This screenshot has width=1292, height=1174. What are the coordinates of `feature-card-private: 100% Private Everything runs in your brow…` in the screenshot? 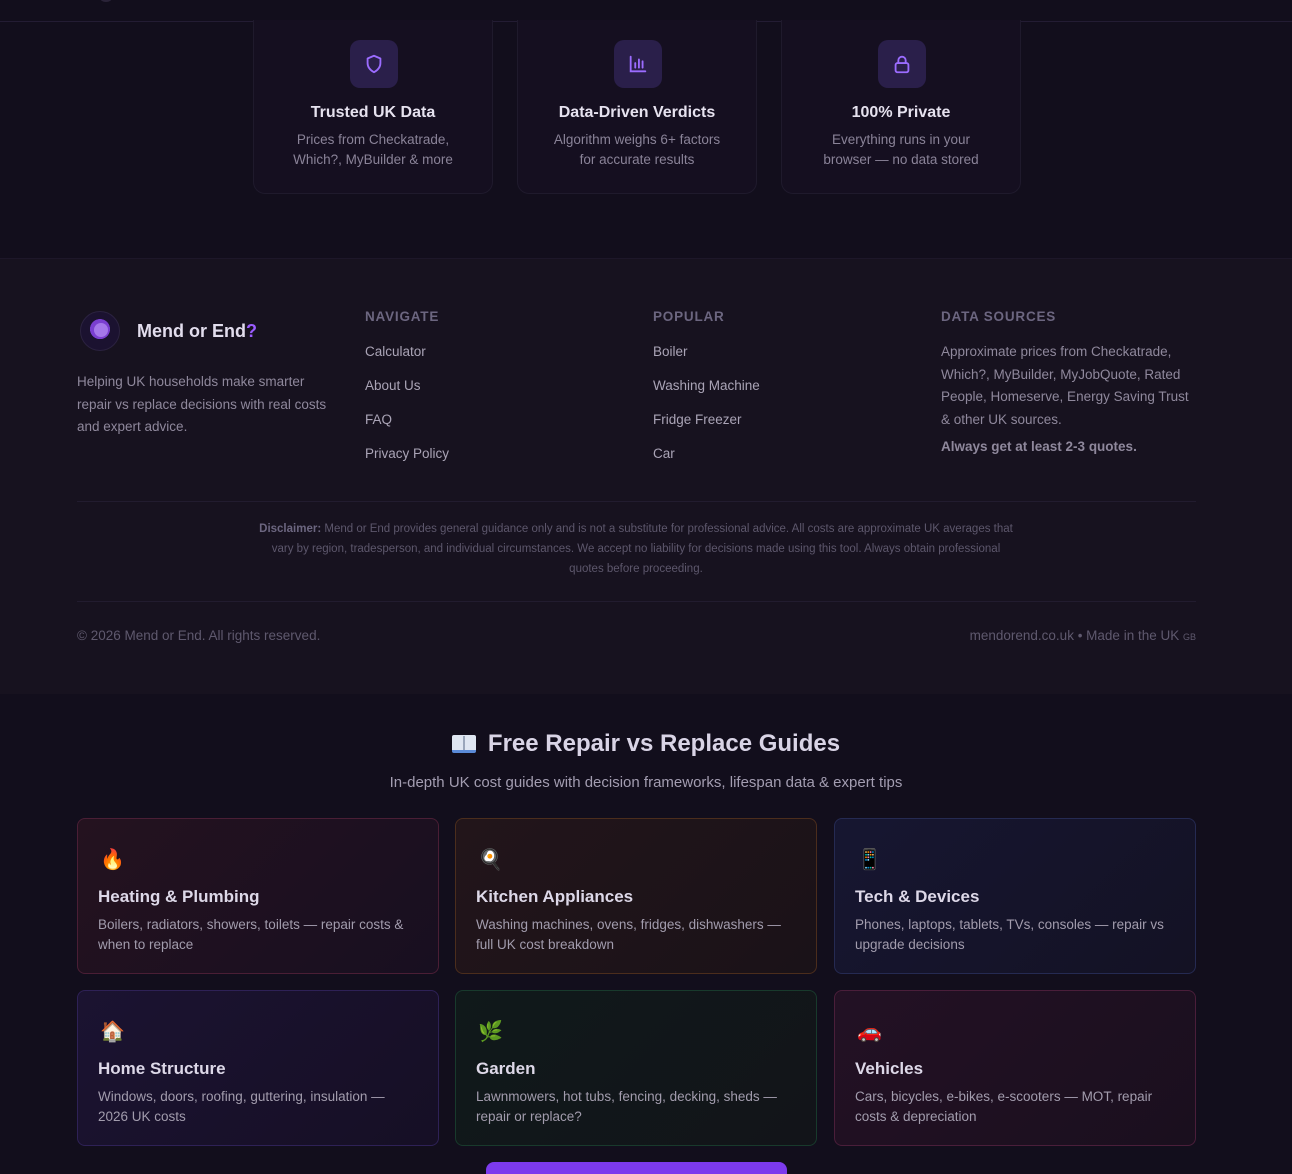 It's located at (901, 107).